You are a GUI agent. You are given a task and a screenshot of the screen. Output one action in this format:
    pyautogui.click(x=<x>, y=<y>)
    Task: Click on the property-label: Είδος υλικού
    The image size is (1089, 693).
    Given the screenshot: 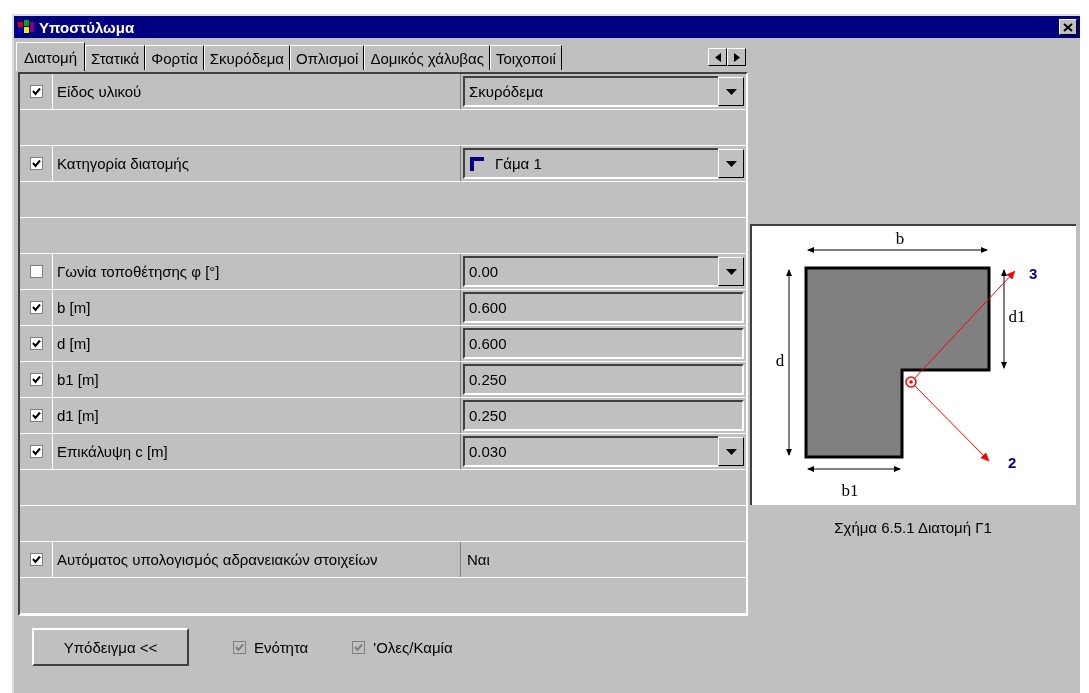 What is the action you would take?
    pyautogui.click(x=257, y=91)
    